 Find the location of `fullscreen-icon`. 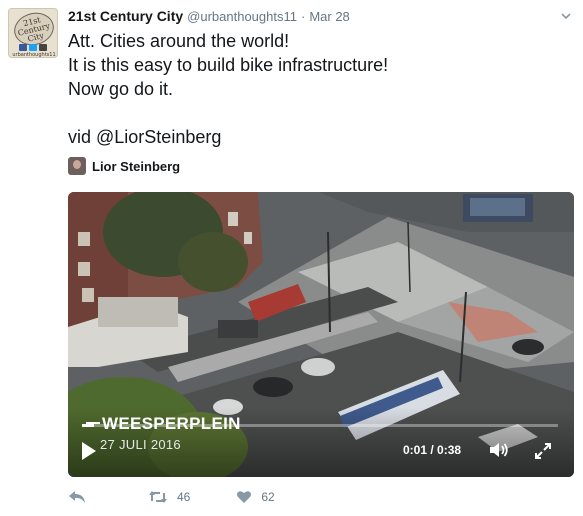

fullscreen-icon is located at coordinates (543, 451).